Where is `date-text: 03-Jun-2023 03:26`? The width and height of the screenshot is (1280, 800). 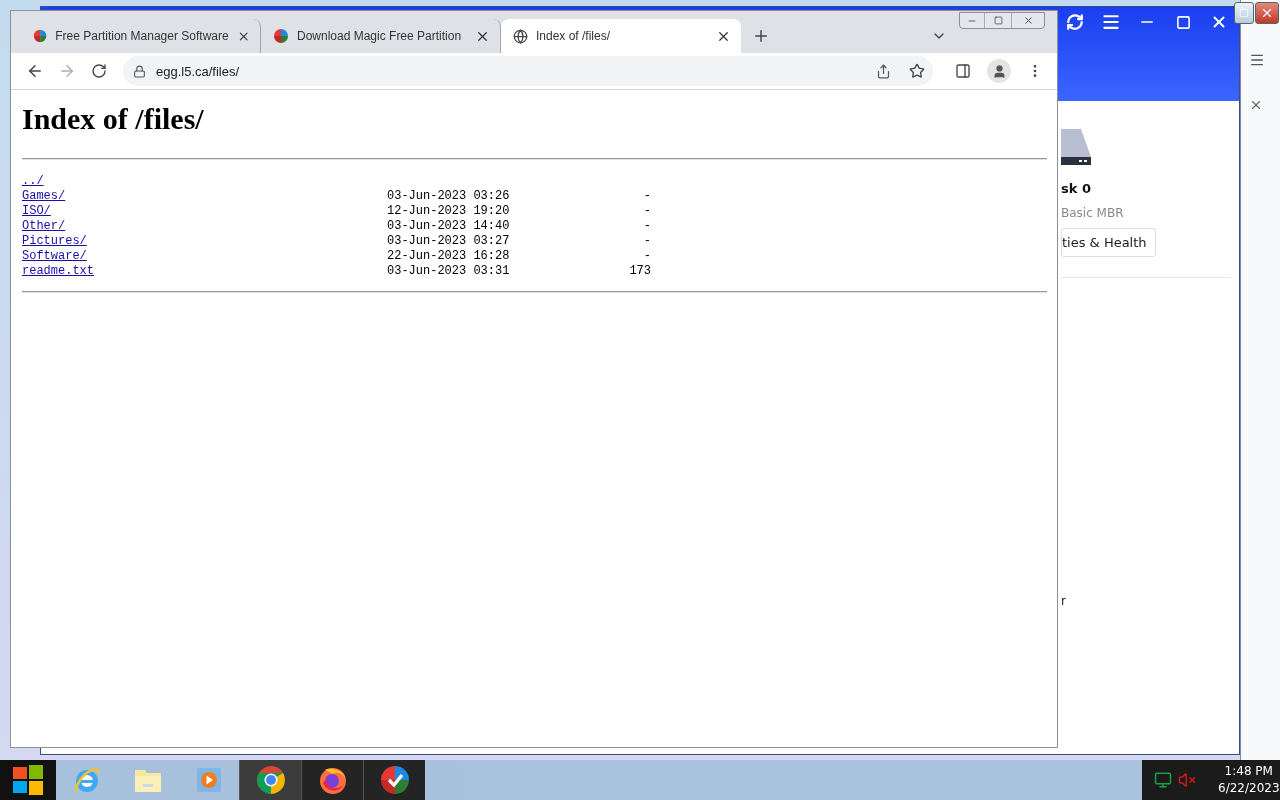
date-text: 03-Jun-2023 03:26 is located at coordinates (448, 196).